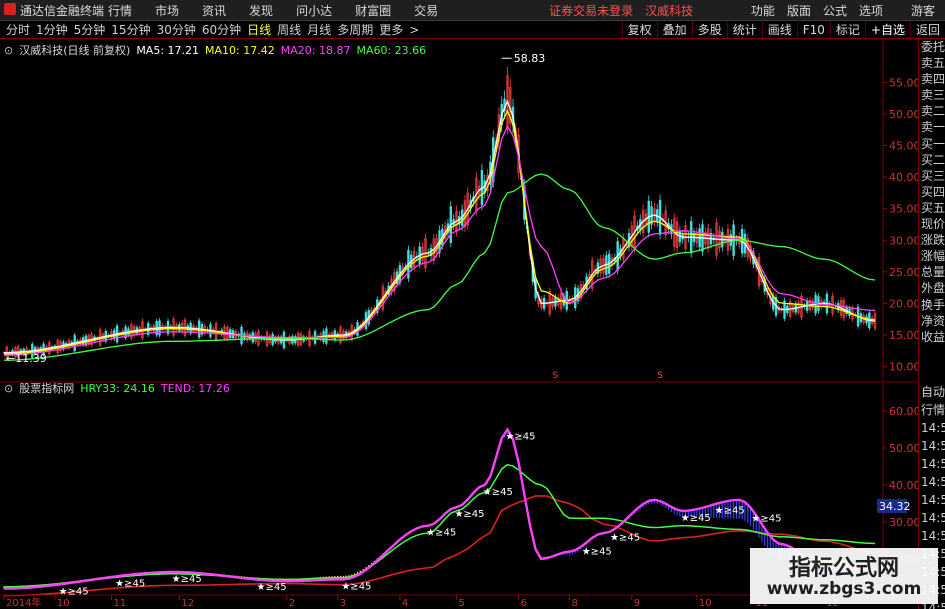 The image size is (945, 609). I want to click on sub-y-tick-label: 40.00, so click(905, 485).